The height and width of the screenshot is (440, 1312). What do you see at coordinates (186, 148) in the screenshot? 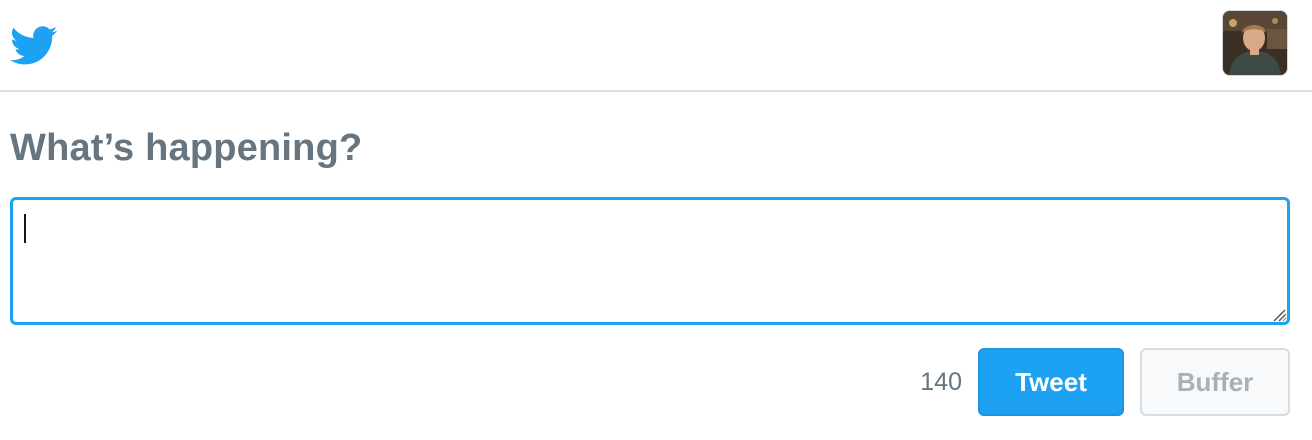
I see `compose-heading: What’s happening?` at bounding box center [186, 148].